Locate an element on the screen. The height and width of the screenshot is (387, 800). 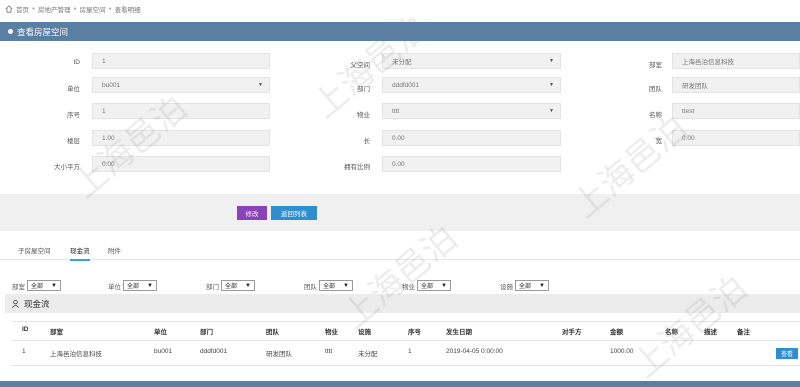
seq-value: 1 is located at coordinates (104, 111).